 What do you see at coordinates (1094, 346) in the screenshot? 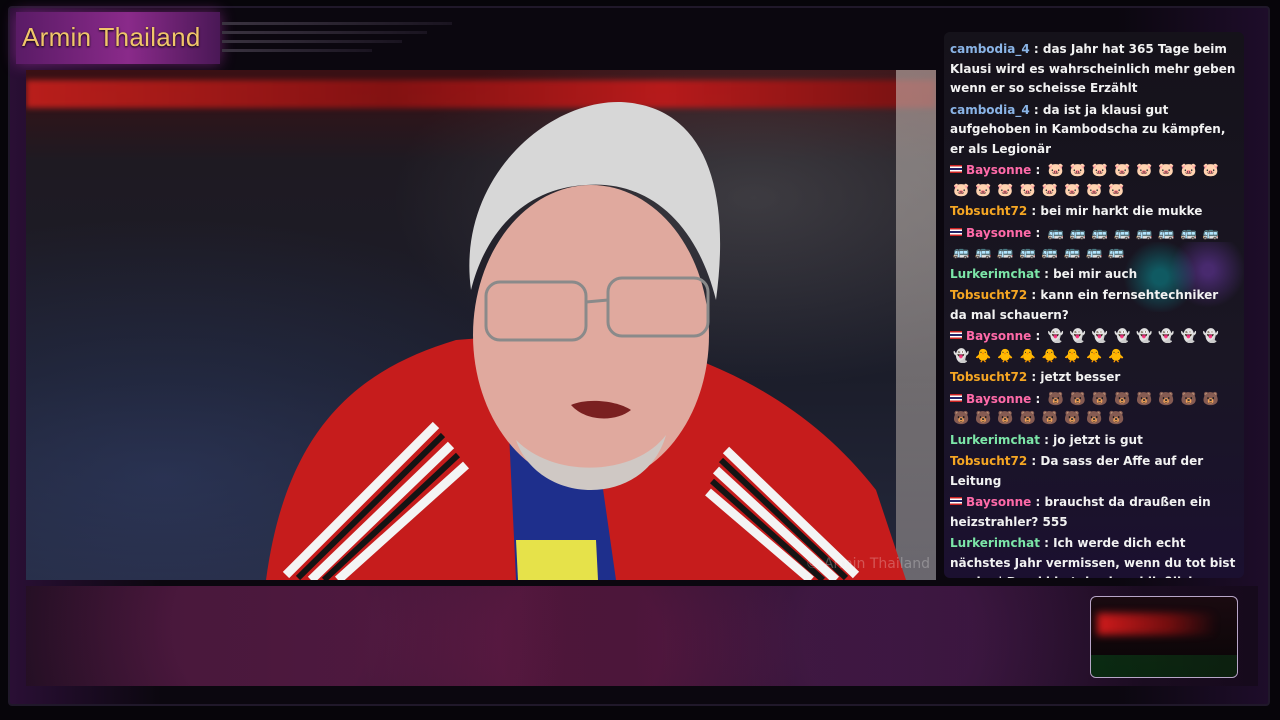
I see `chat-message: Baysonne : 👻 👻 👻 👻 👻 👻 👻 👻👻 🐥 🐥 🐥 🐥 🐥 🐥 🐥` at bounding box center [1094, 346].